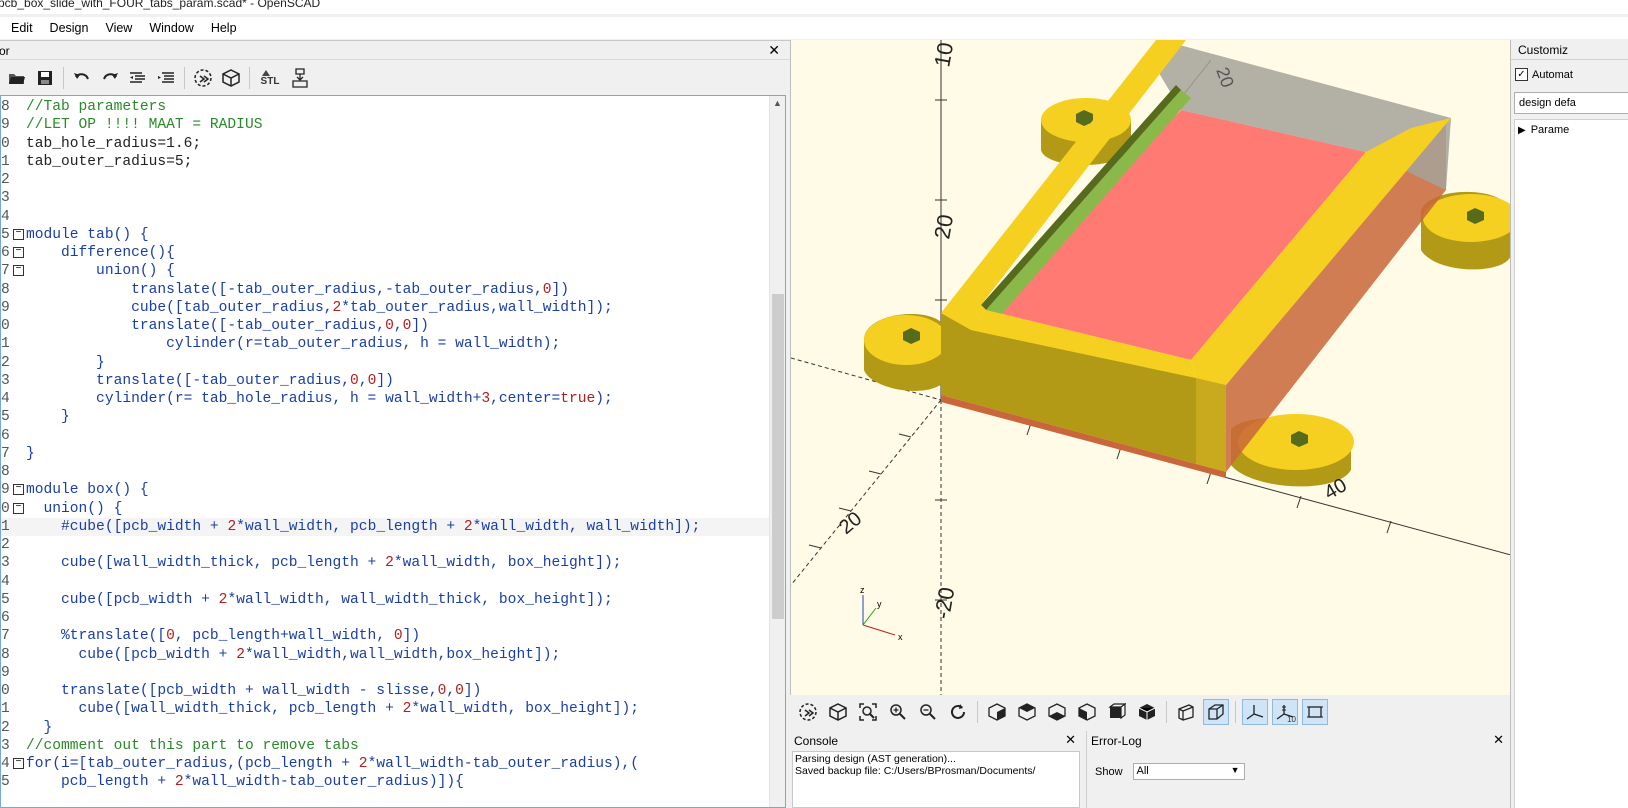 The image size is (1628, 808). What do you see at coordinates (386, 198) in the screenshot?
I see `code-line: 3` at bounding box center [386, 198].